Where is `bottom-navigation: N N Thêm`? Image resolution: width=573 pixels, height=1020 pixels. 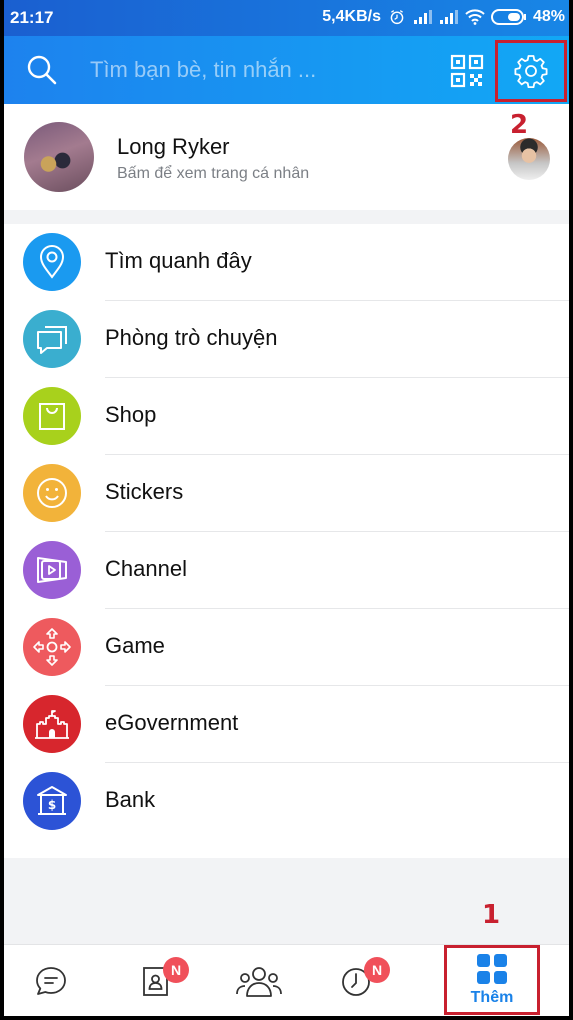
bottom-navigation: N N Thêm is located at coordinates (286, 980).